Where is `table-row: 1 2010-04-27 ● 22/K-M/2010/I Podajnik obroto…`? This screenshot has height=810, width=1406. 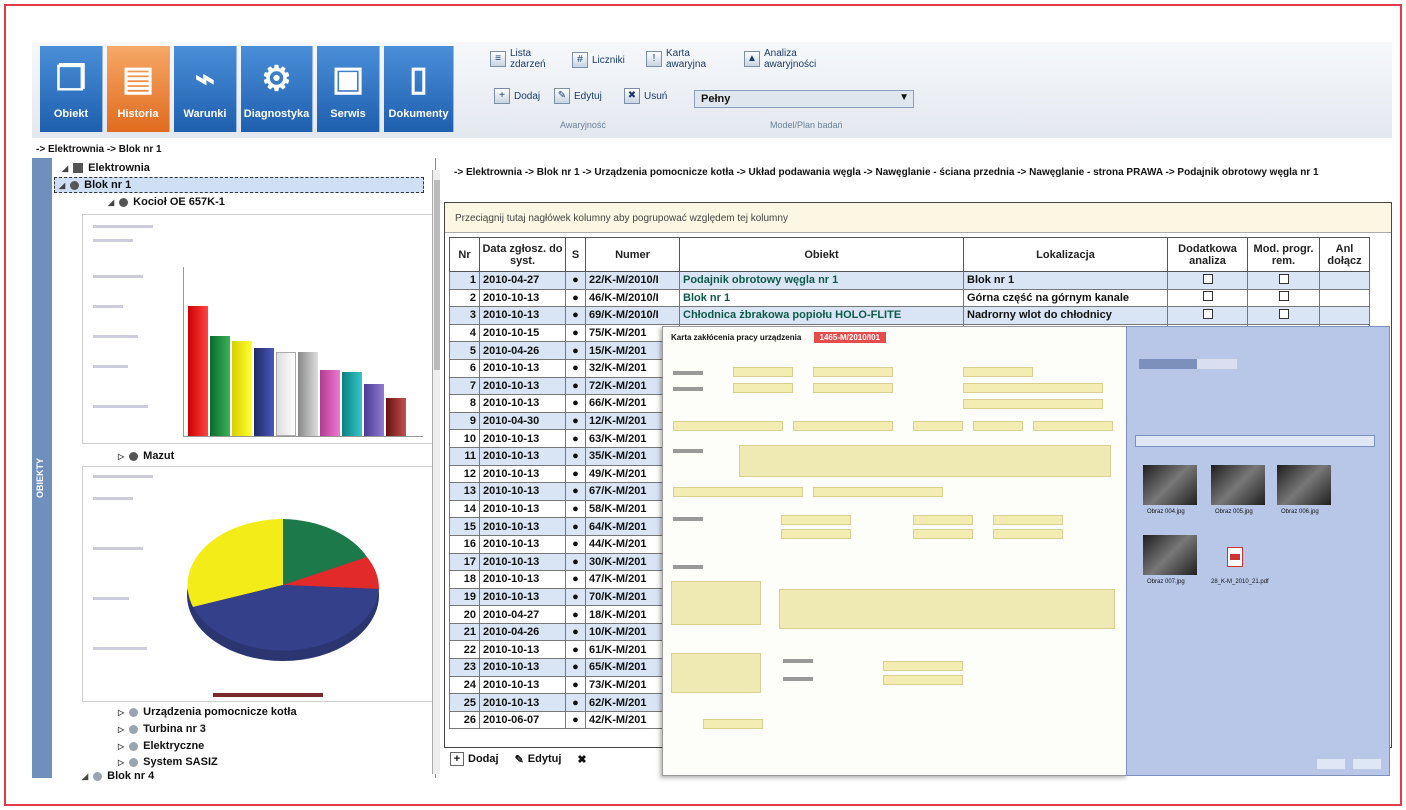 table-row: 1 2010-04-27 ● 22/K-M/2010/I Podajnik obroto… is located at coordinates (909, 280).